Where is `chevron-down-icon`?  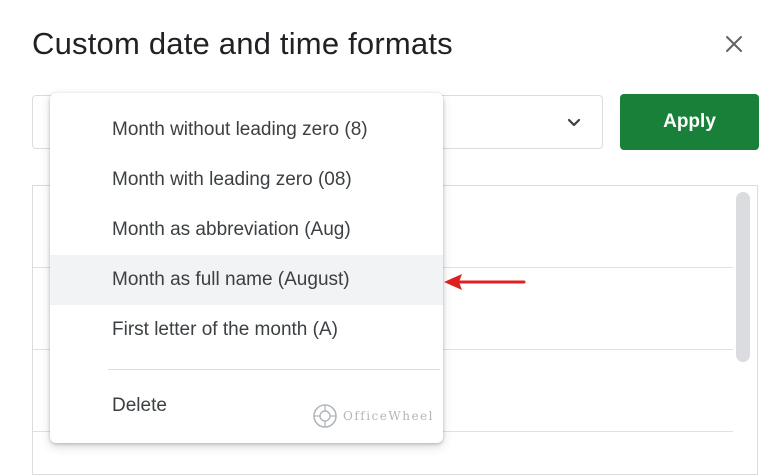
chevron-down-icon is located at coordinates (574, 122).